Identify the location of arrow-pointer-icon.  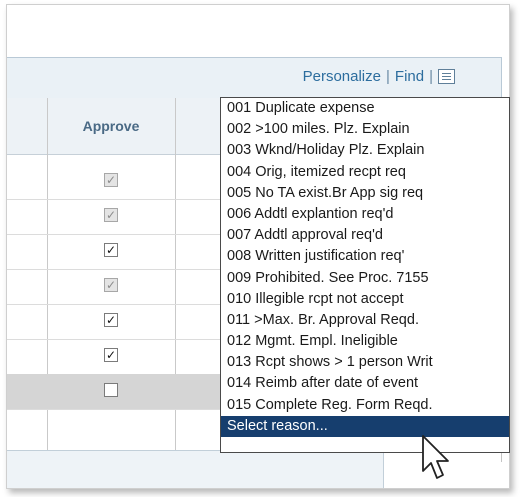
(435, 457).